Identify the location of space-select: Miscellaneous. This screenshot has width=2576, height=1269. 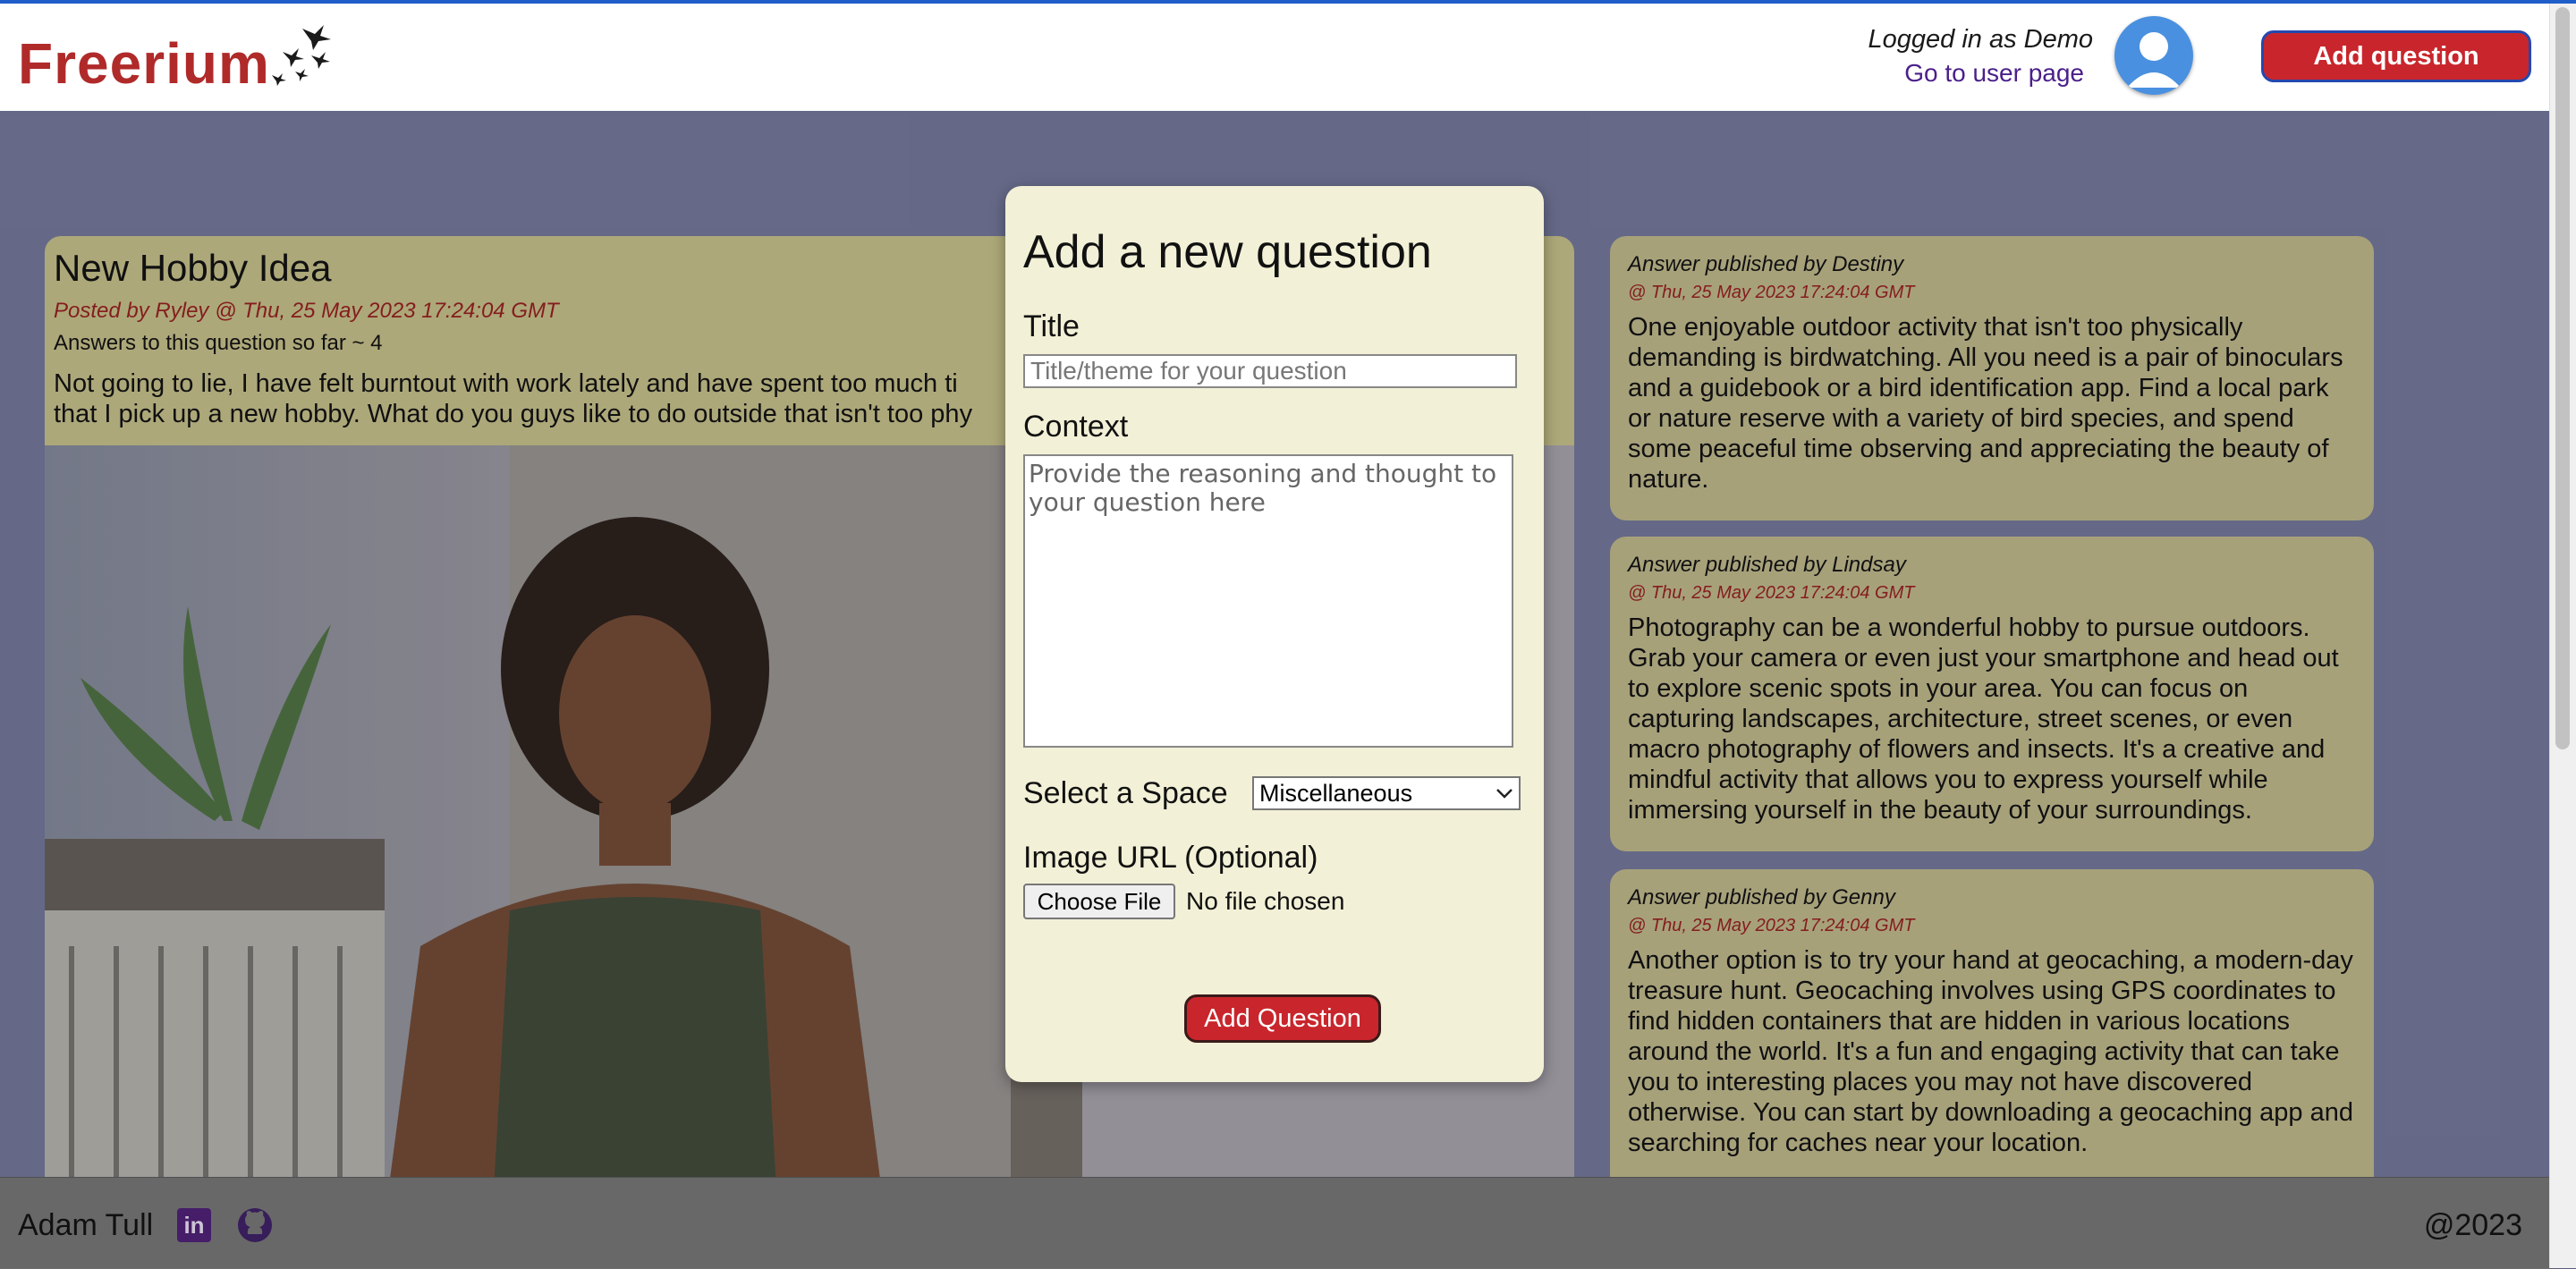
(1386, 793).